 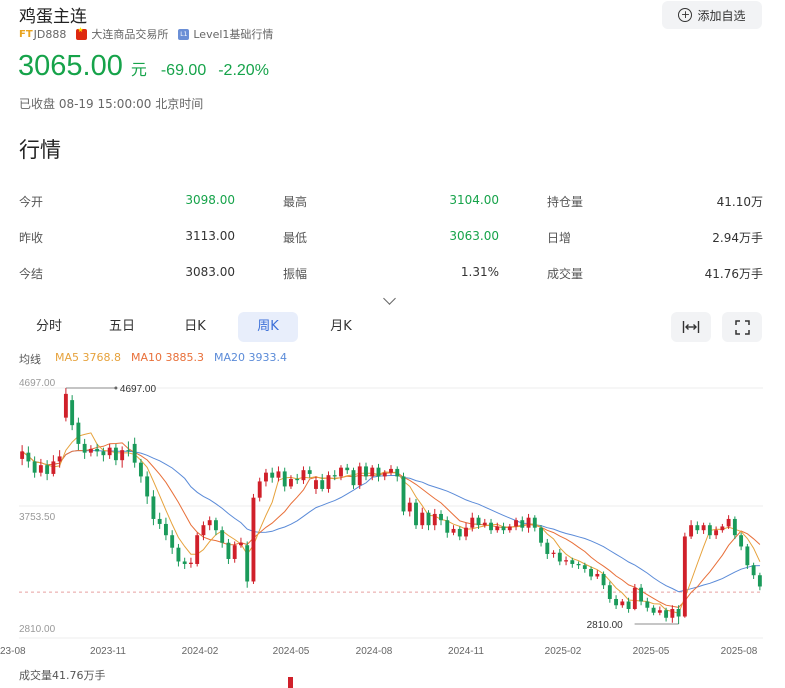 What do you see at coordinates (26, 34) in the screenshot?
I see `ft-badge: FT` at bounding box center [26, 34].